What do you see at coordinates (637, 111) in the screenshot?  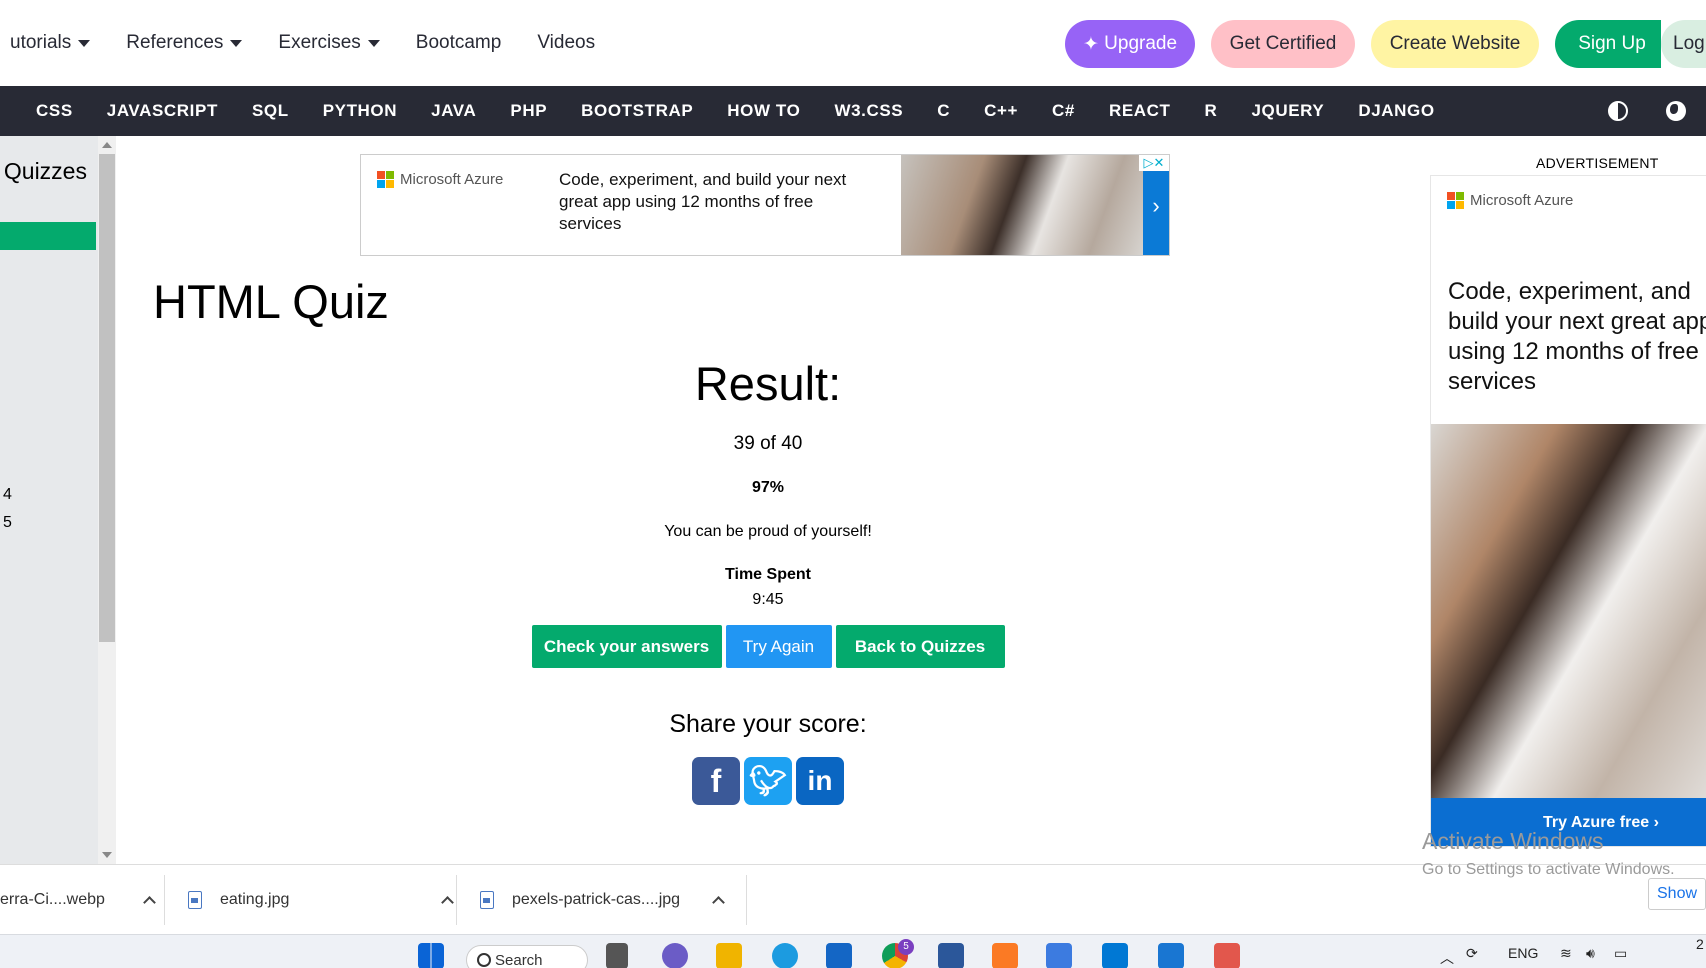 I see `subject-bootstrap: BOOTSTRAP` at bounding box center [637, 111].